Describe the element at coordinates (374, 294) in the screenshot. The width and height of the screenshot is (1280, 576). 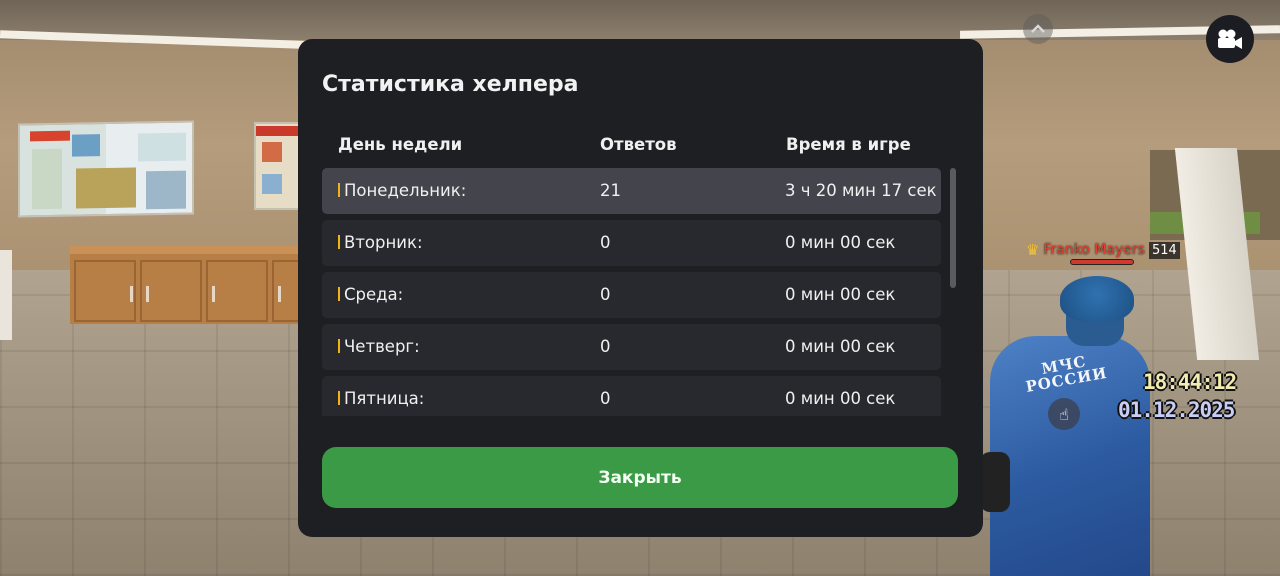
I see `row-day: Среда:` at that location.